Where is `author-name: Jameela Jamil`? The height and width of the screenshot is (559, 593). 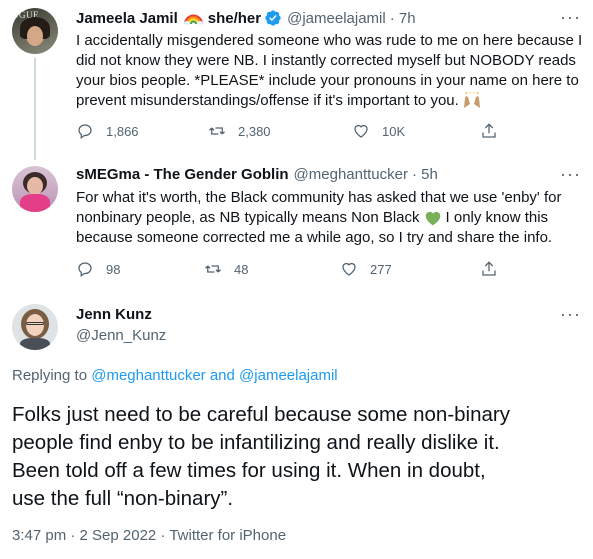 author-name: Jameela Jamil is located at coordinates (127, 18).